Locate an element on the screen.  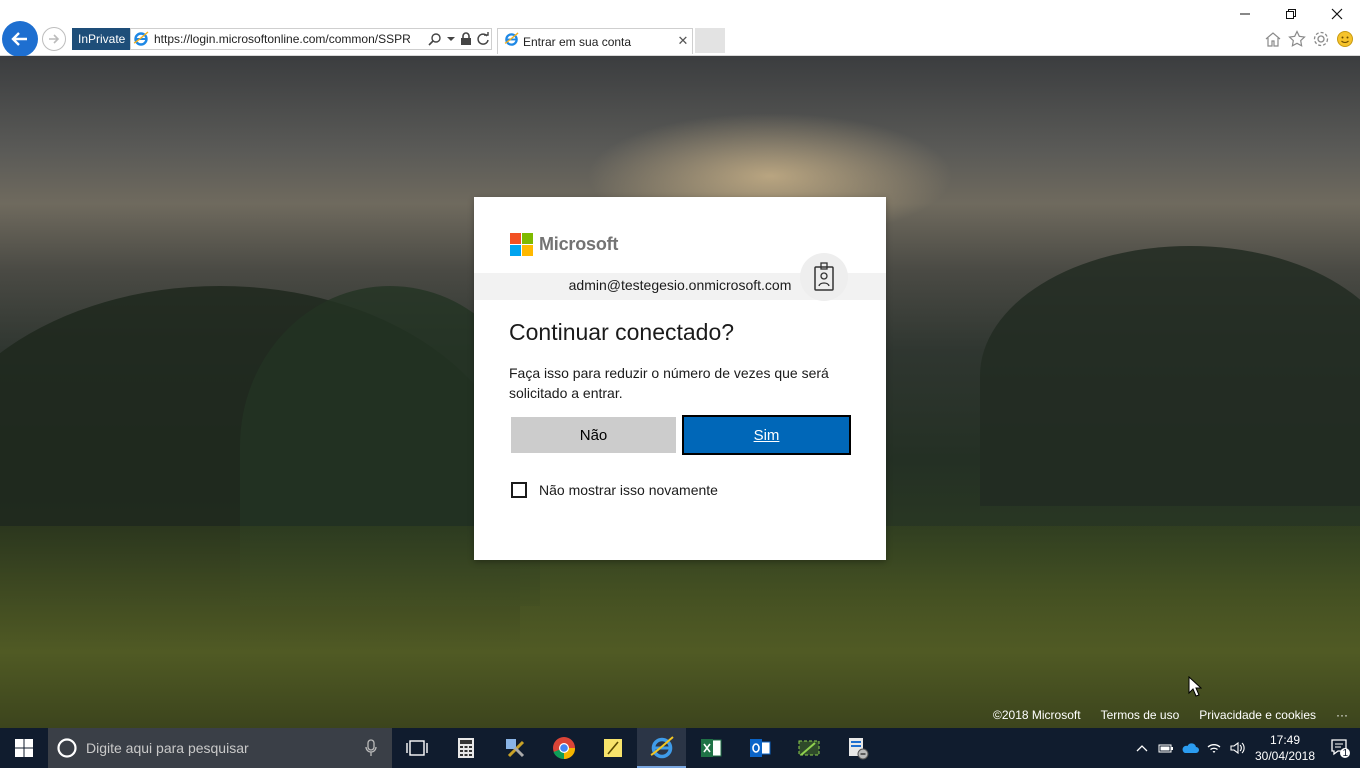
back-button is located at coordinates (20, 39).